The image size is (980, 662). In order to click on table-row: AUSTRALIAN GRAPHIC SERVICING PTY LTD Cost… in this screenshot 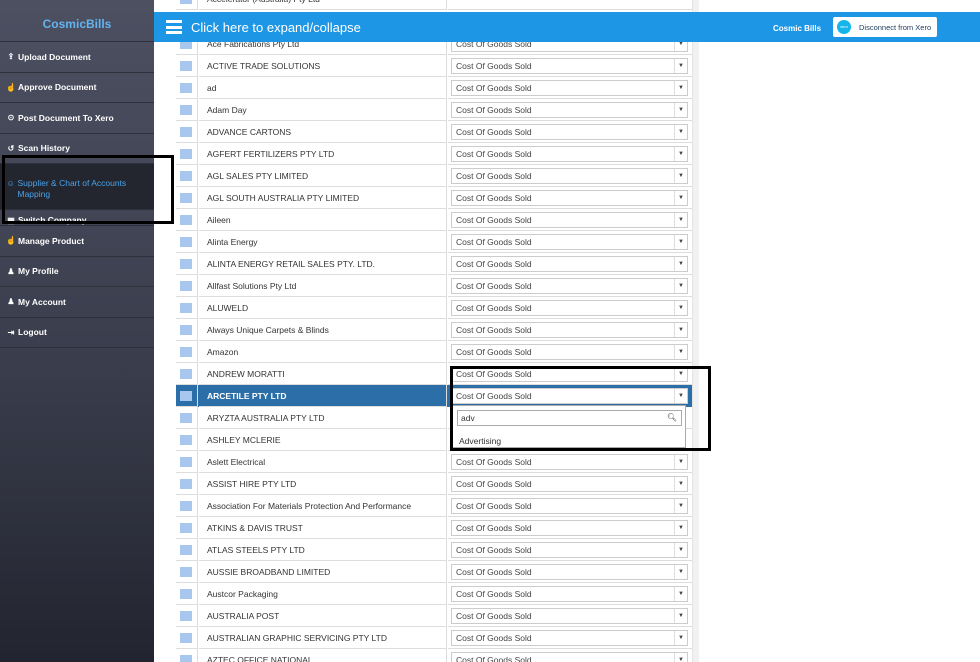, I will do `click(434, 638)`.